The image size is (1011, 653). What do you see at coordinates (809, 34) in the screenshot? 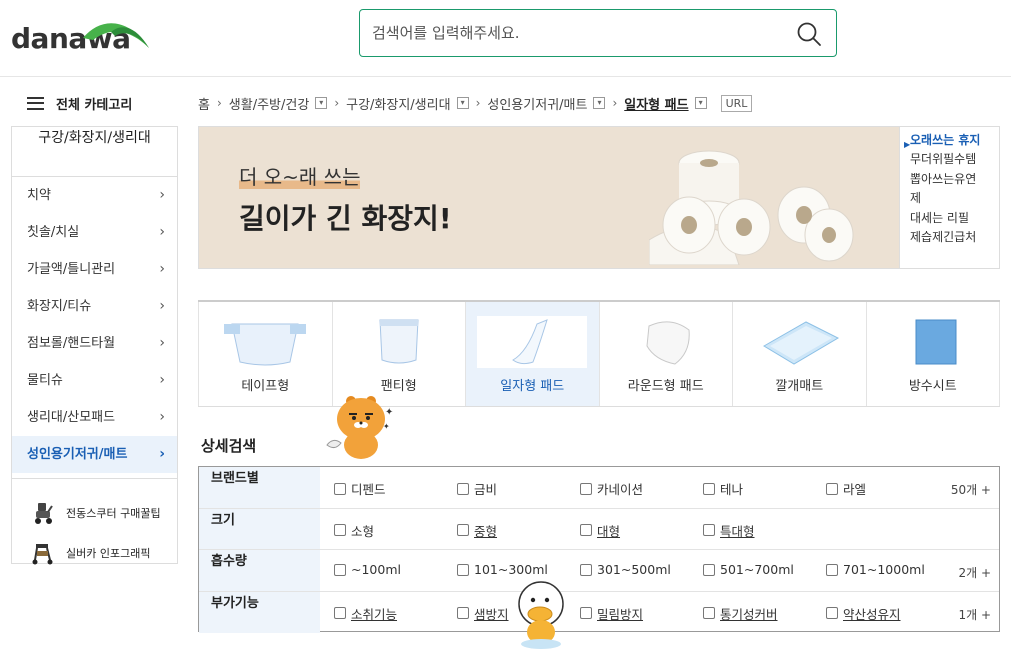
I see `search-icon` at bounding box center [809, 34].